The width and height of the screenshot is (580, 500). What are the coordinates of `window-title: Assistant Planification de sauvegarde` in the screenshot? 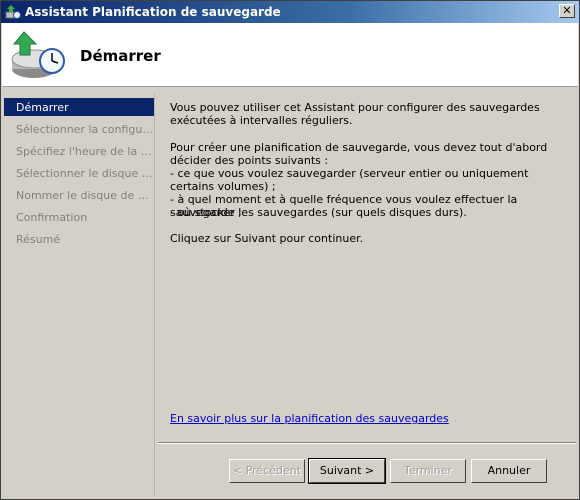 It's located at (153, 12).